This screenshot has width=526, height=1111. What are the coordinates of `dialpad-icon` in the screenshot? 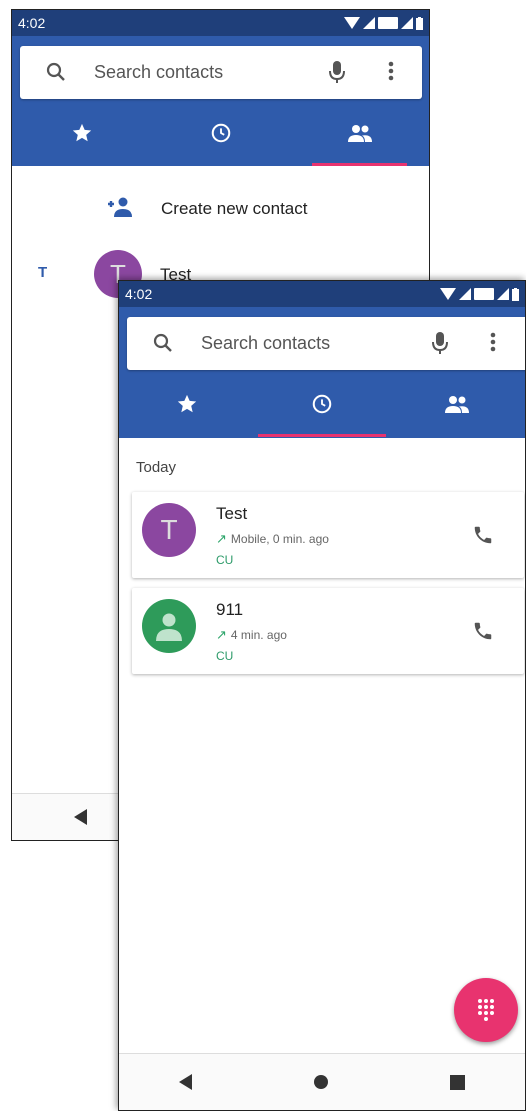 It's located at (486, 1010).